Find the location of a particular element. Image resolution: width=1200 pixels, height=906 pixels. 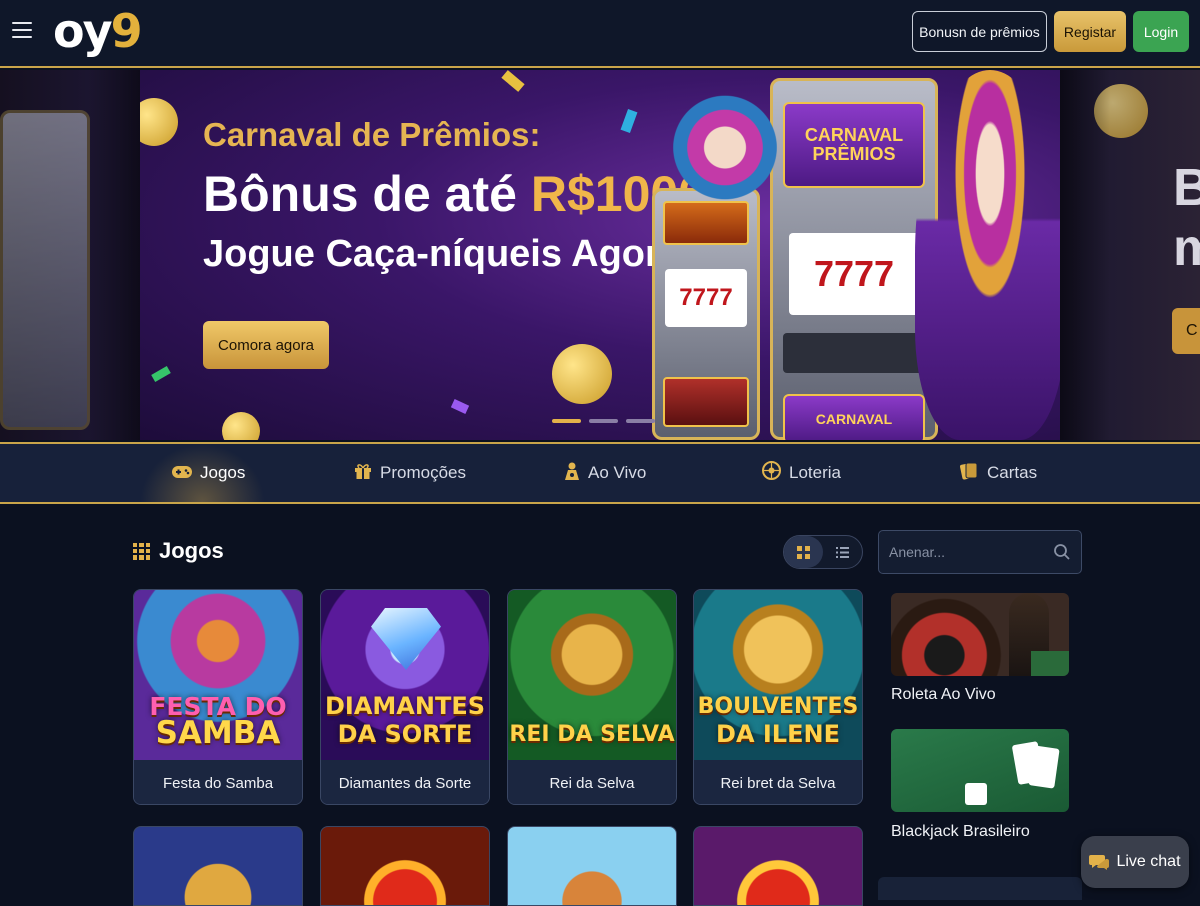

live-dealer-icon is located at coordinates (572, 473).